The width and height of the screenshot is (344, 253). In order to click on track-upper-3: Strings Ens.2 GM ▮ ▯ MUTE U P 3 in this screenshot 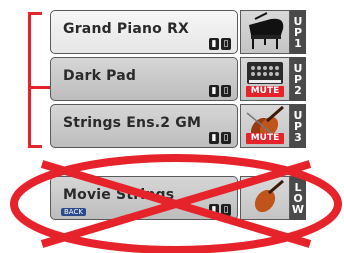, I will do `click(178, 126)`.